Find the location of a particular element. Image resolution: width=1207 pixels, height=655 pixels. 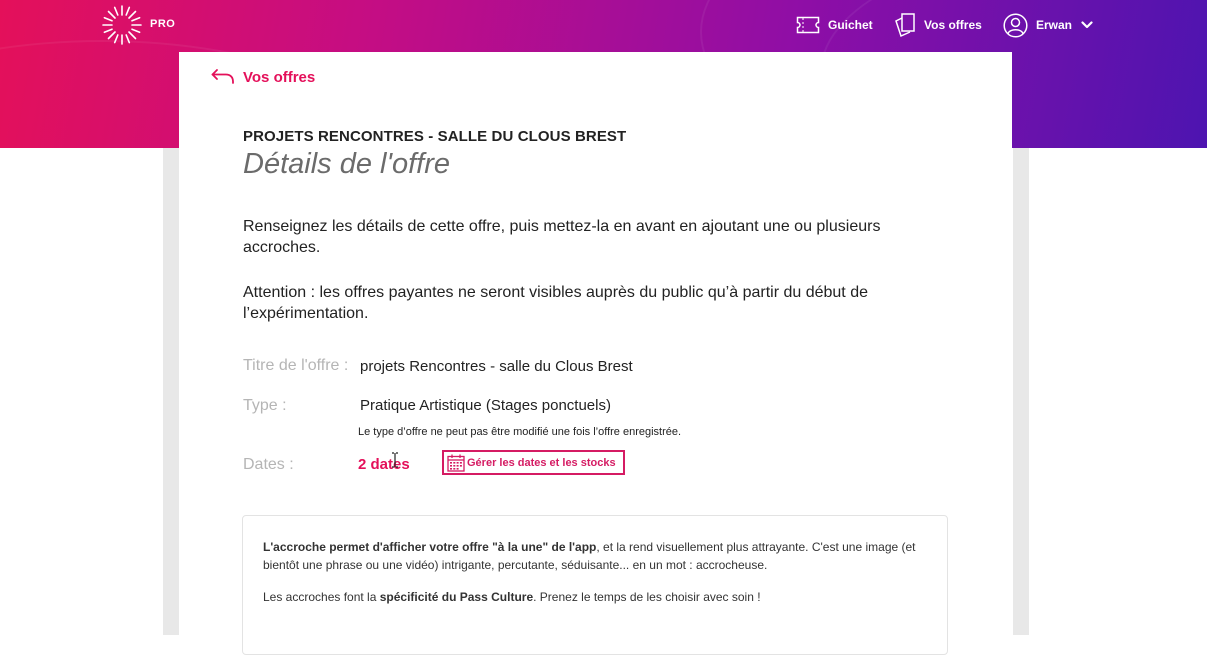

sun-burst-logo is located at coordinates (122, 25).